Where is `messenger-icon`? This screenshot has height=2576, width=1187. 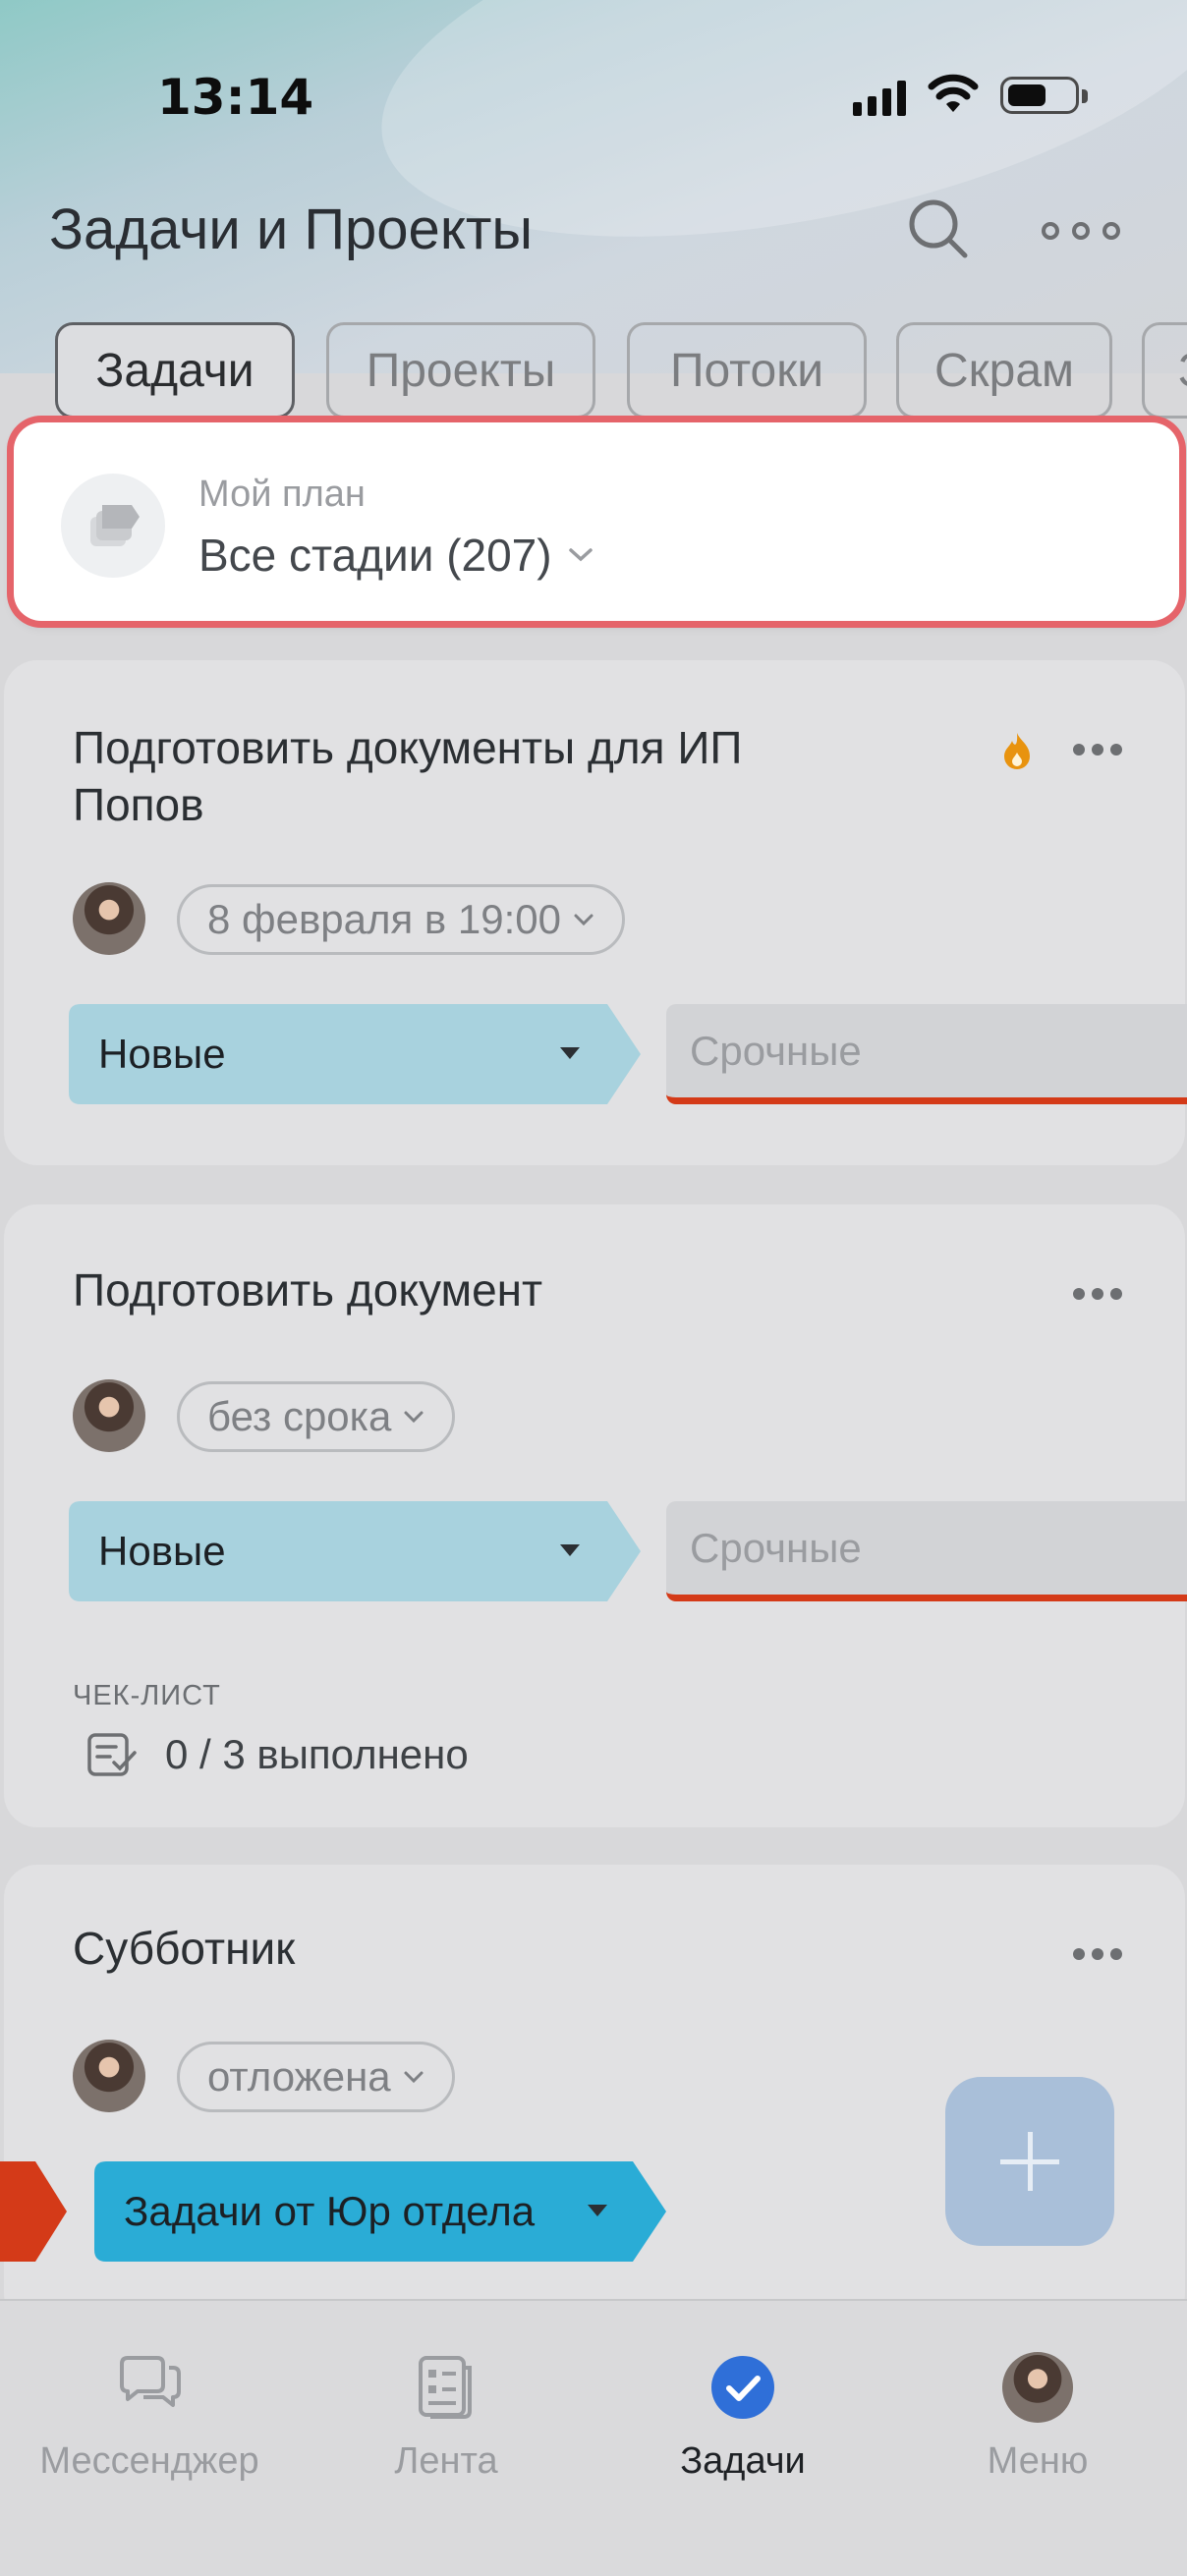
messenger-icon is located at coordinates (150, 2381).